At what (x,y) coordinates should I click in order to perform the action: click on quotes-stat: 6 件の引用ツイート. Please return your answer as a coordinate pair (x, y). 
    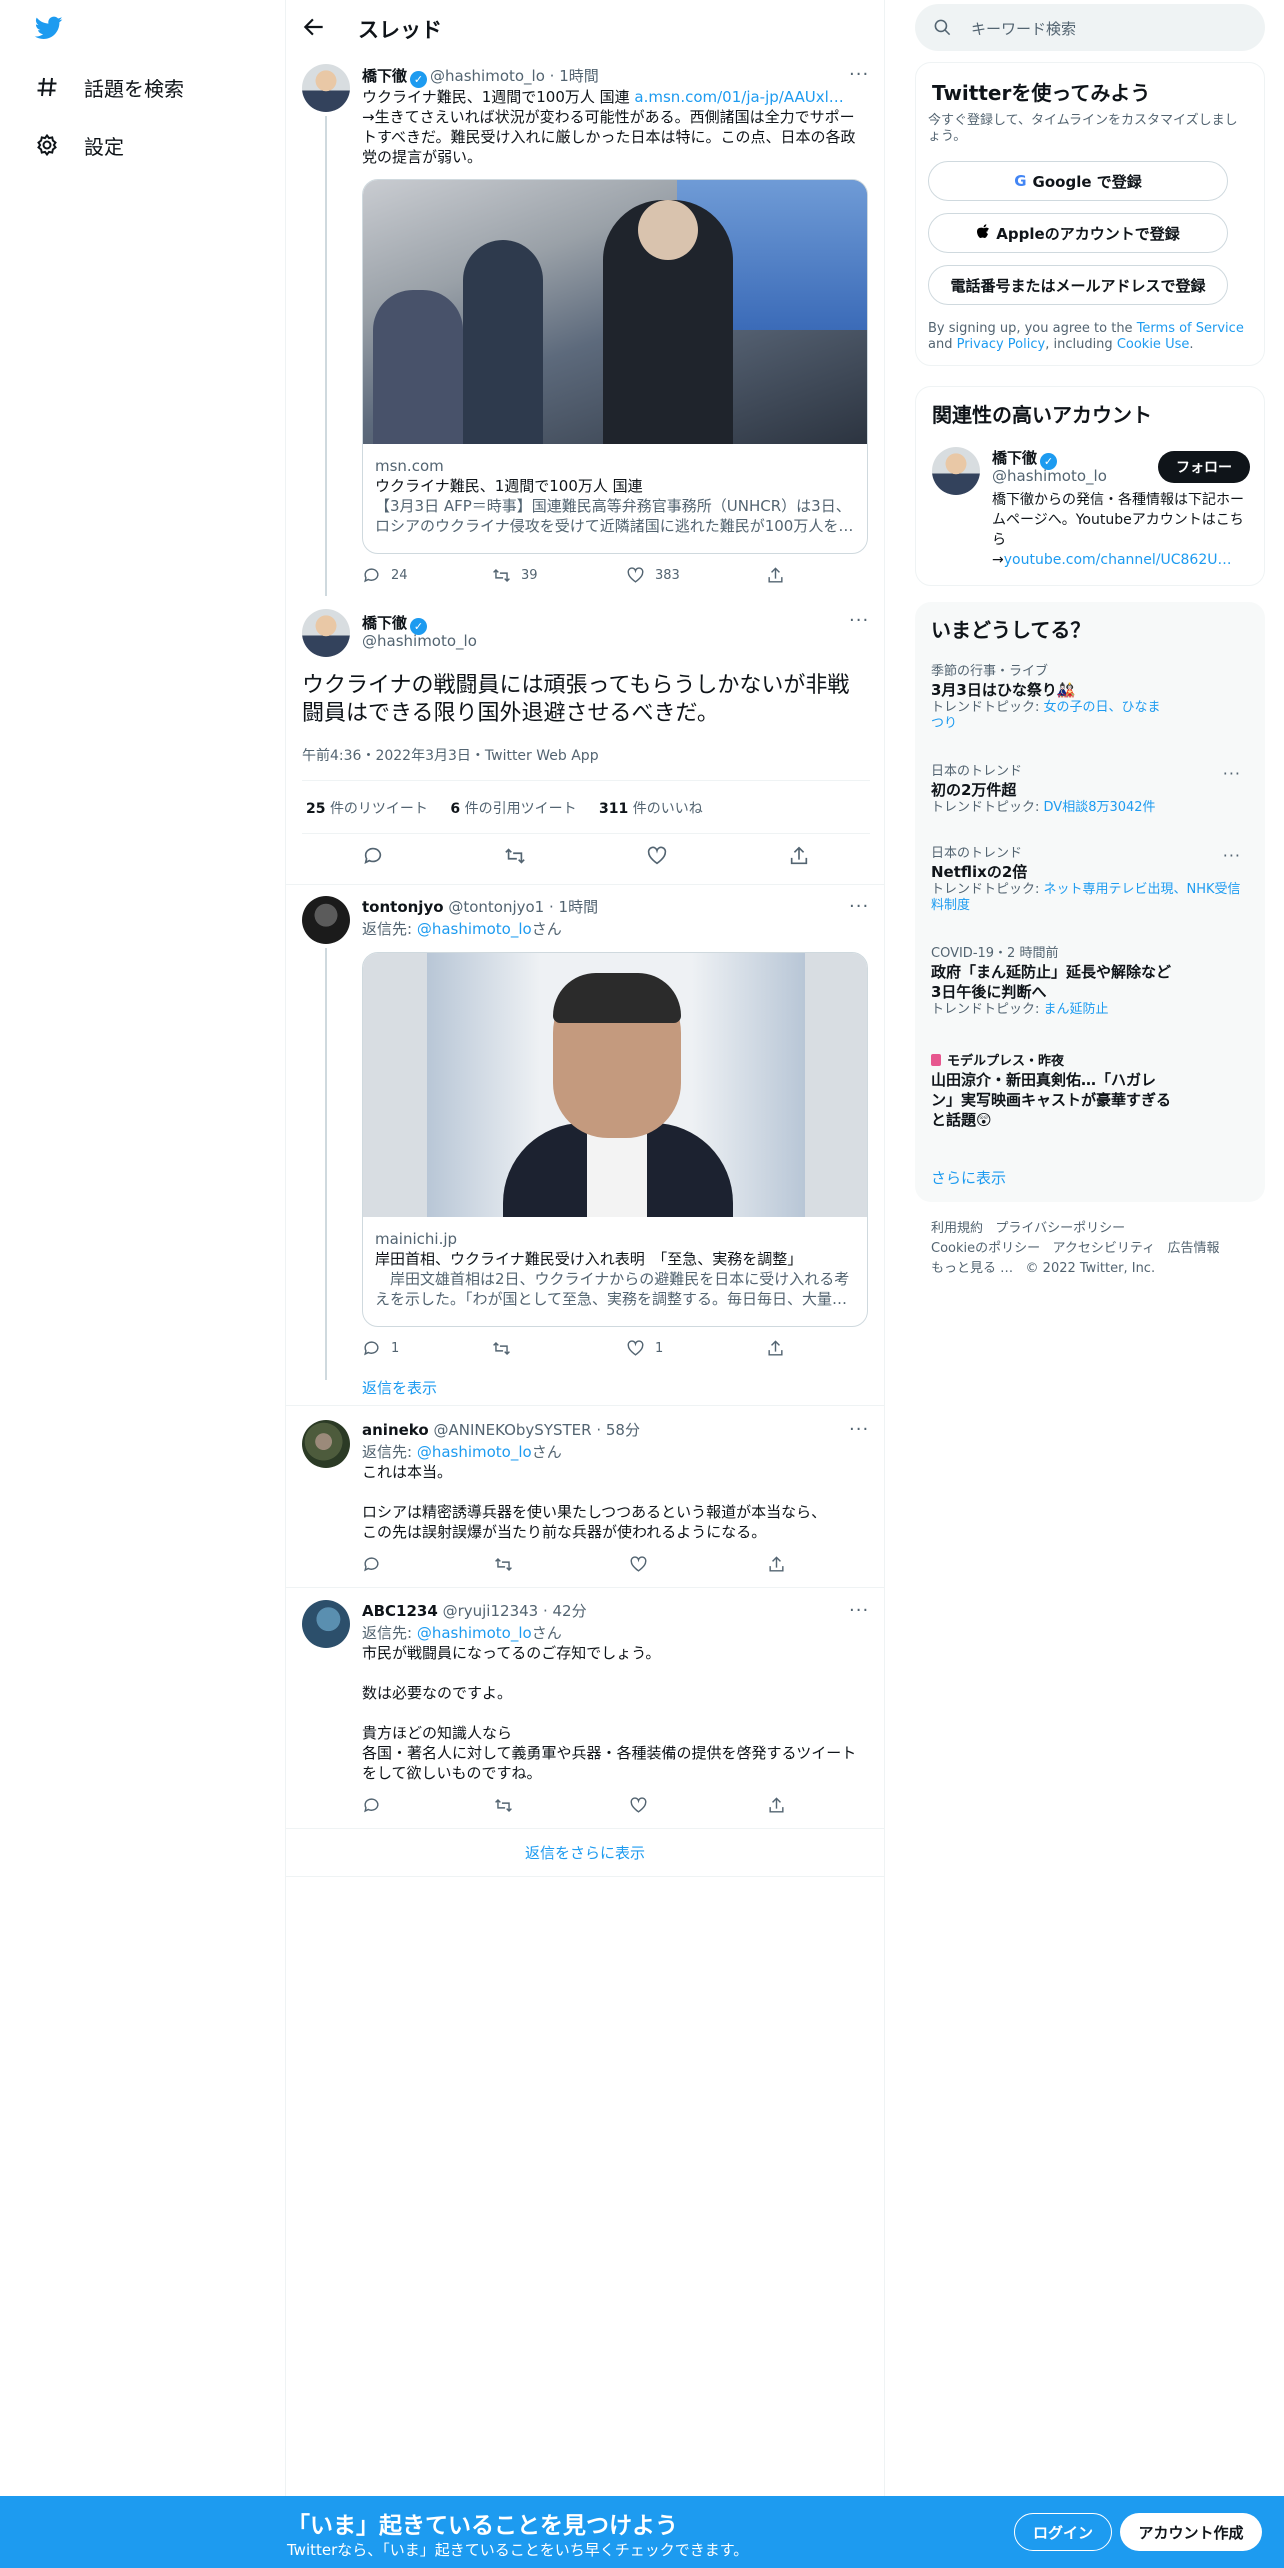
    Looking at the image, I should click on (513, 809).